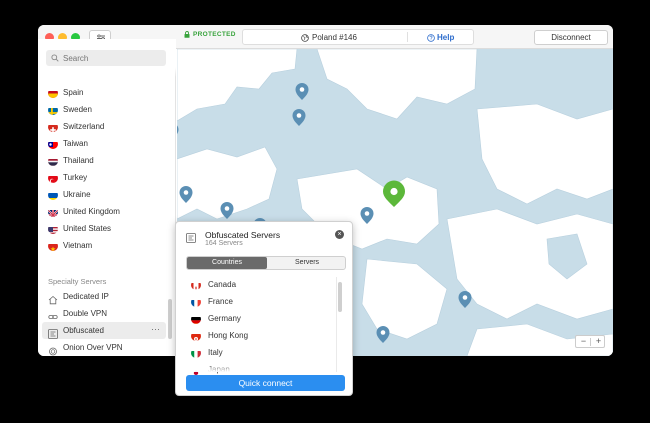 Image resolution: width=650 pixels, height=423 pixels. What do you see at coordinates (170, 214) in the screenshot?
I see `sidebar-scrollbar` at bounding box center [170, 214].